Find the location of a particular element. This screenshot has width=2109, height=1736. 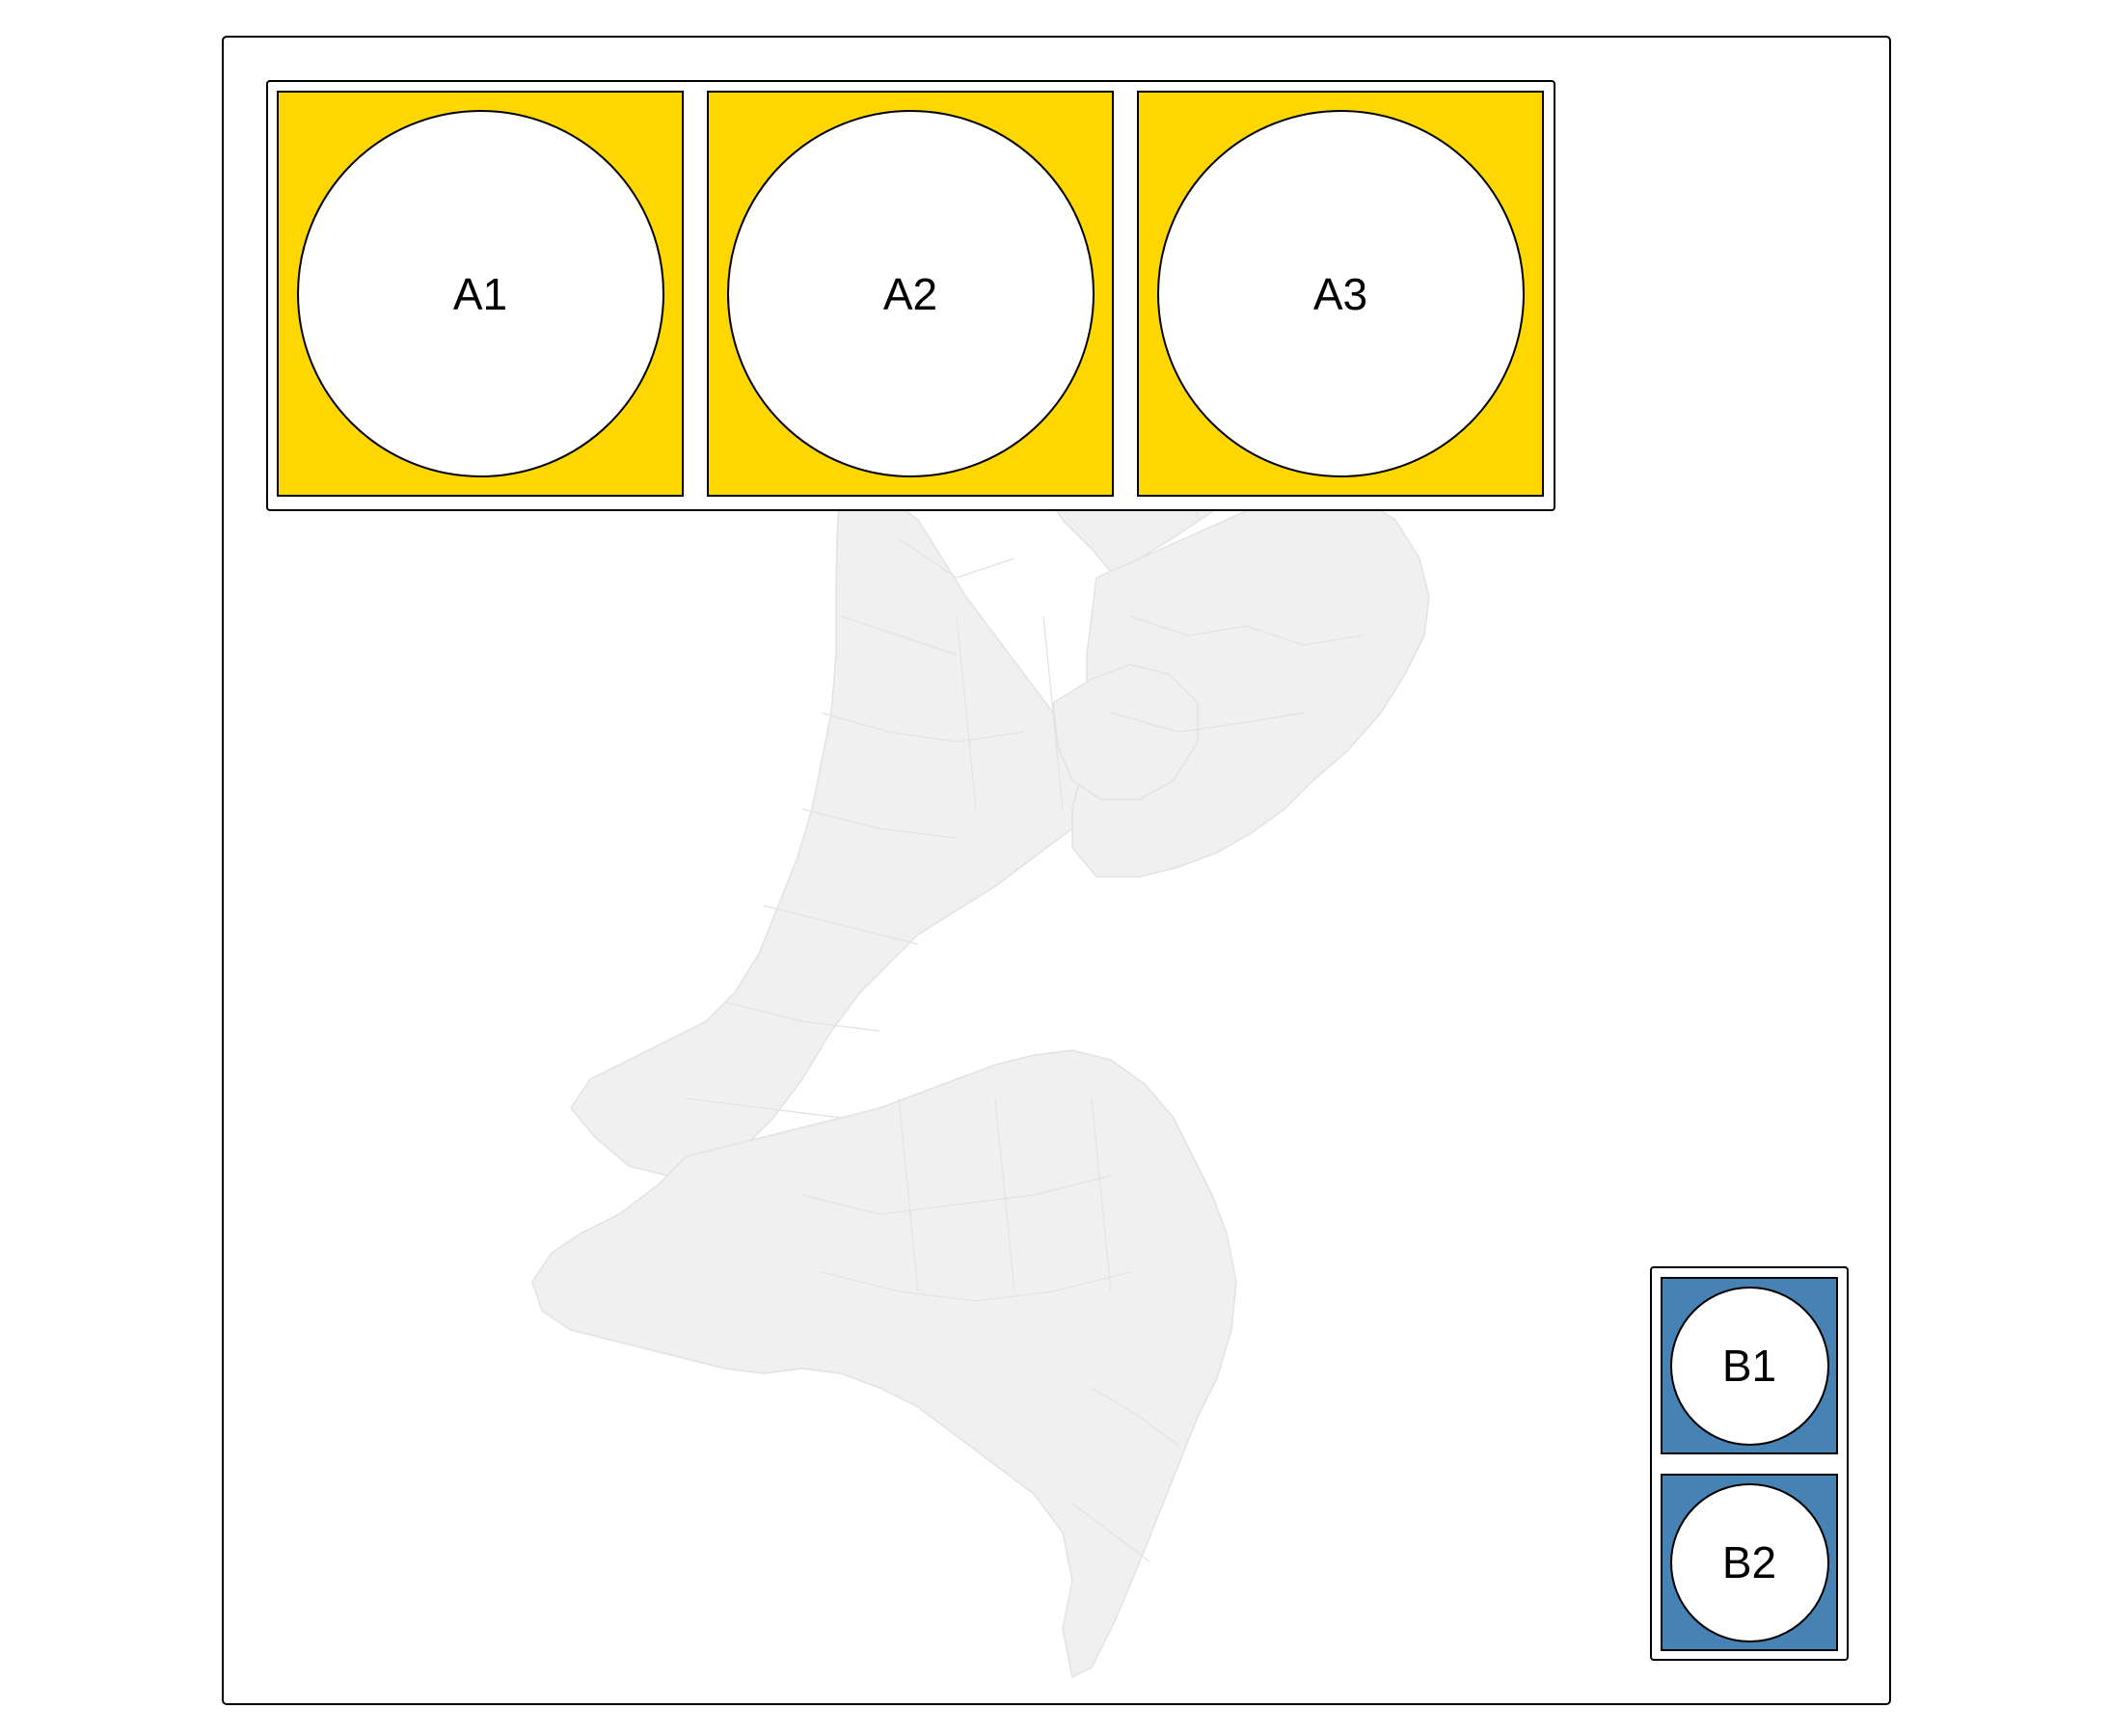

legend-b-cell-2: B2 is located at coordinates (1749, 1562).